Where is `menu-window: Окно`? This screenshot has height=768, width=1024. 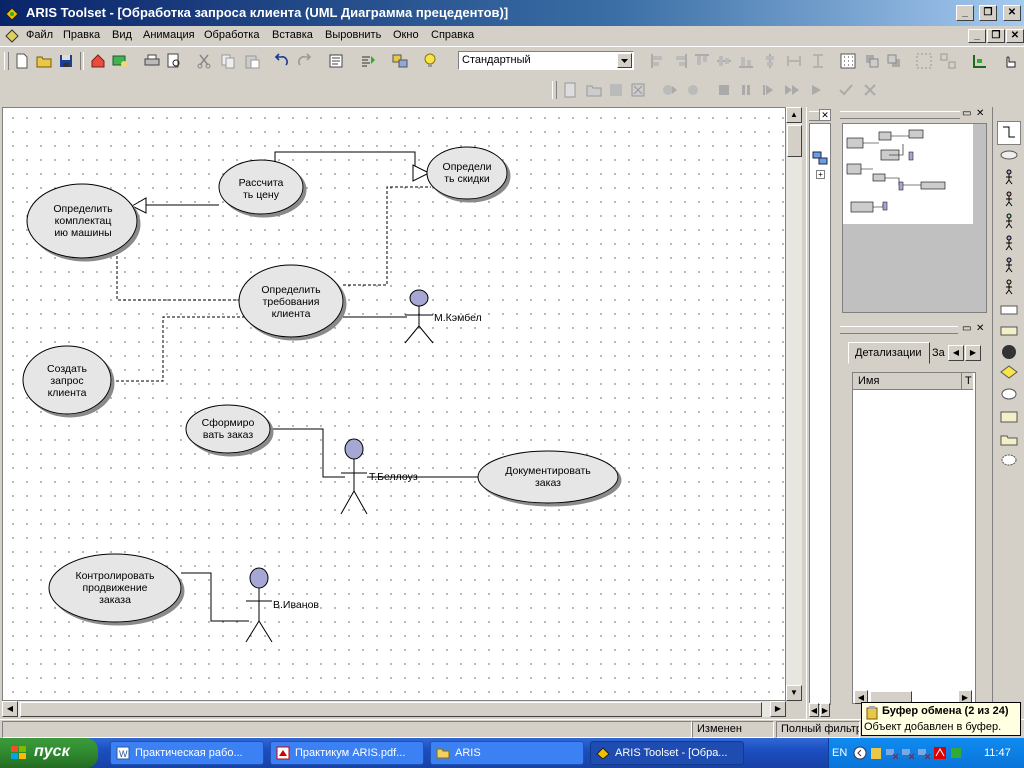
menu-window: Окно is located at coordinates (406, 35).